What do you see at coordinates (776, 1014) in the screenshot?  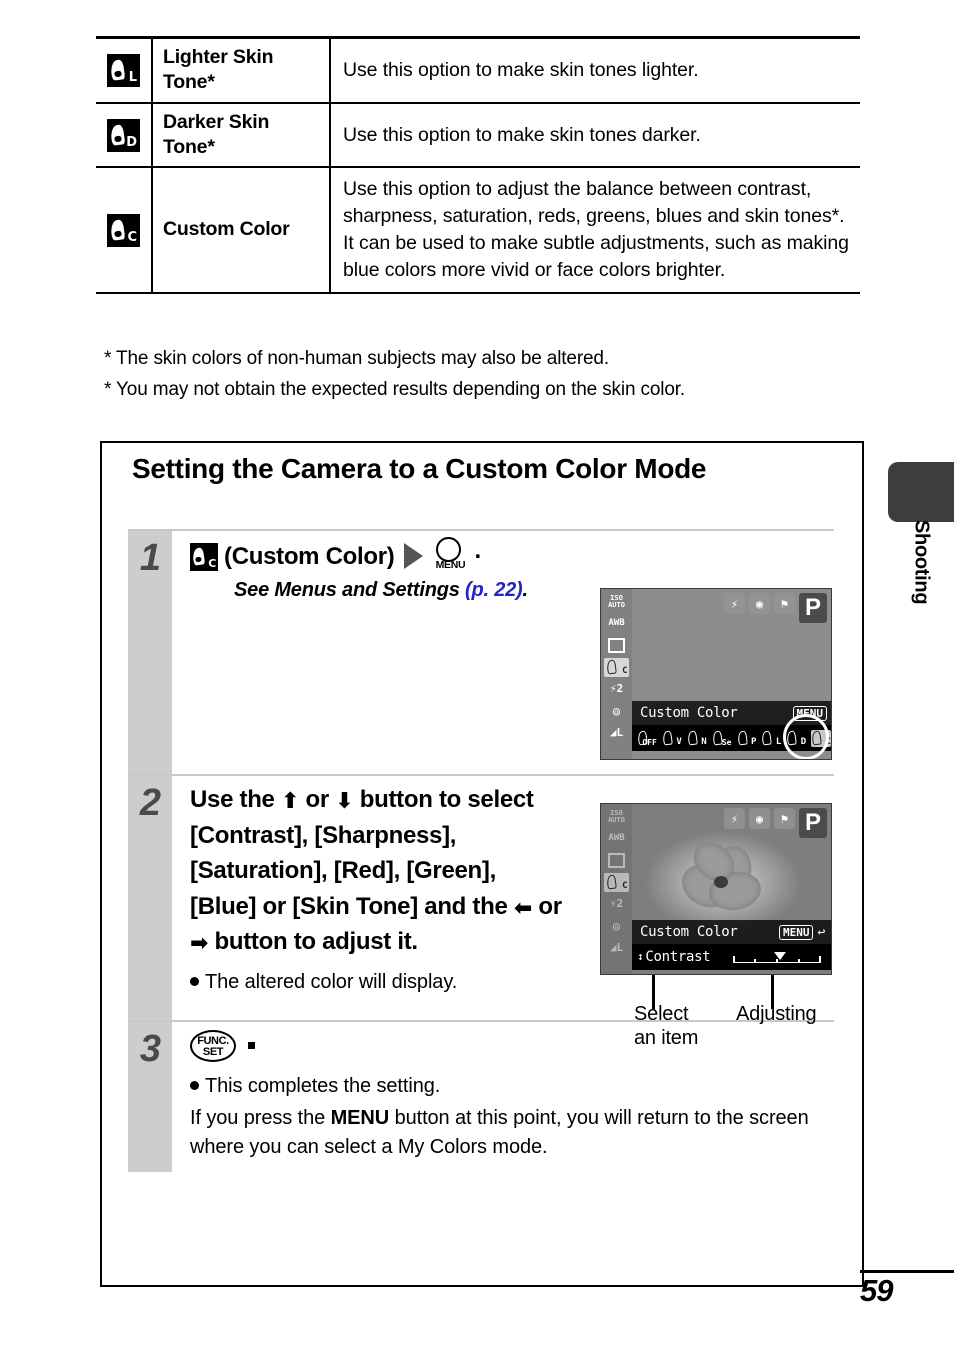 I see `callout-adjusting: Adjusting` at bounding box center [776, 1014].